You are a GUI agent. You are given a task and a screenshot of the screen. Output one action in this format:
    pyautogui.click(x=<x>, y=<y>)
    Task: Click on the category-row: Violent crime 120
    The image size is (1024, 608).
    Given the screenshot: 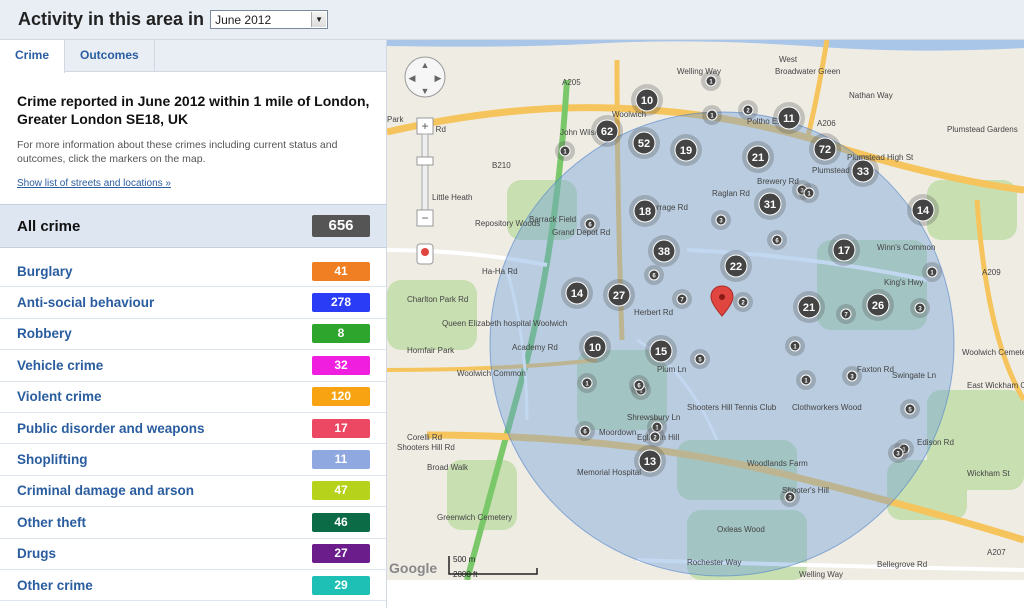 What is the action you would take?
    pyautogui.click(x=193, y=397)
    